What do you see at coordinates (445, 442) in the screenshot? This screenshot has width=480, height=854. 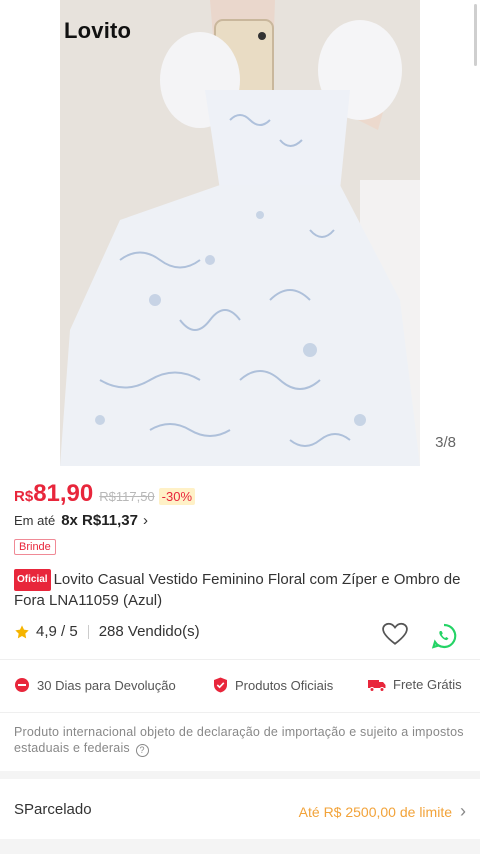 I see `image-counter: 3/8` at bounding box center [445, 442].